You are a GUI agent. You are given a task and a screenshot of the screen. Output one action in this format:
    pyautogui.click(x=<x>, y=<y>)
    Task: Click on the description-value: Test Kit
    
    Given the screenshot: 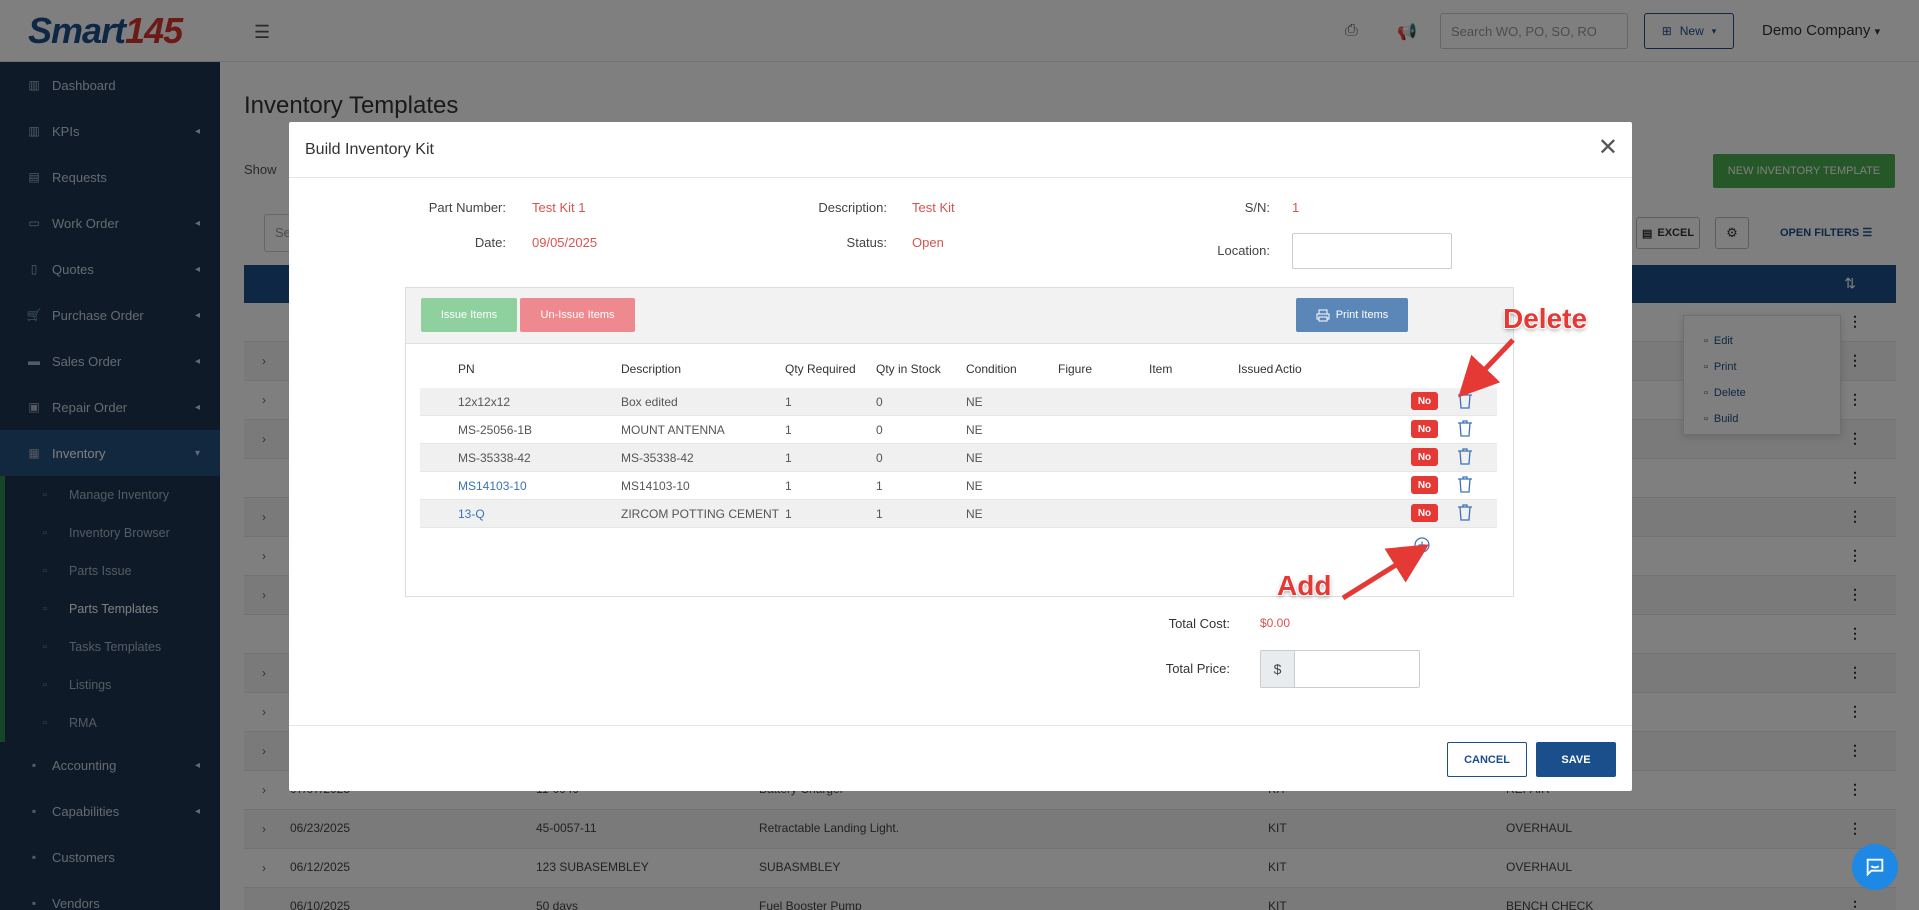 What is the action you would take?
    pyautogui.click(x=933, y=207)
    